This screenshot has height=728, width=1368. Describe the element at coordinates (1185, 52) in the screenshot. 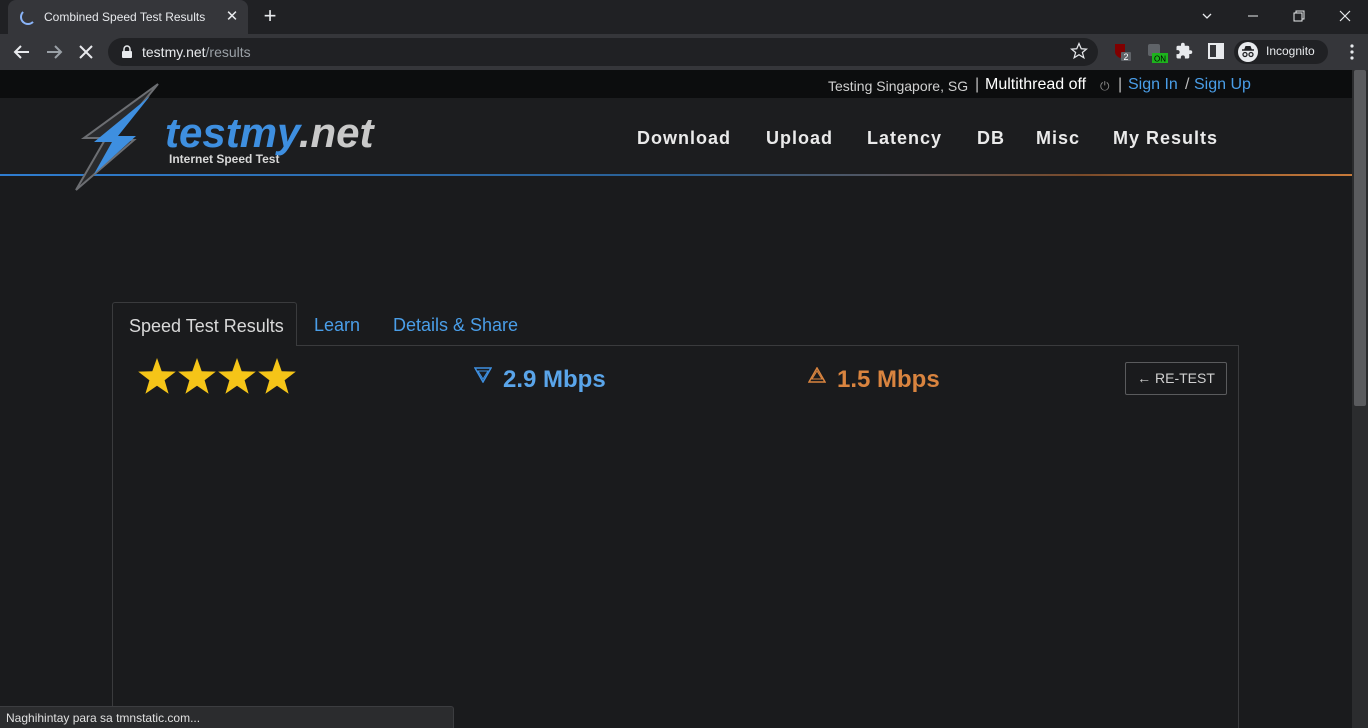

I see `extensions-puzzle-icon` at that location.